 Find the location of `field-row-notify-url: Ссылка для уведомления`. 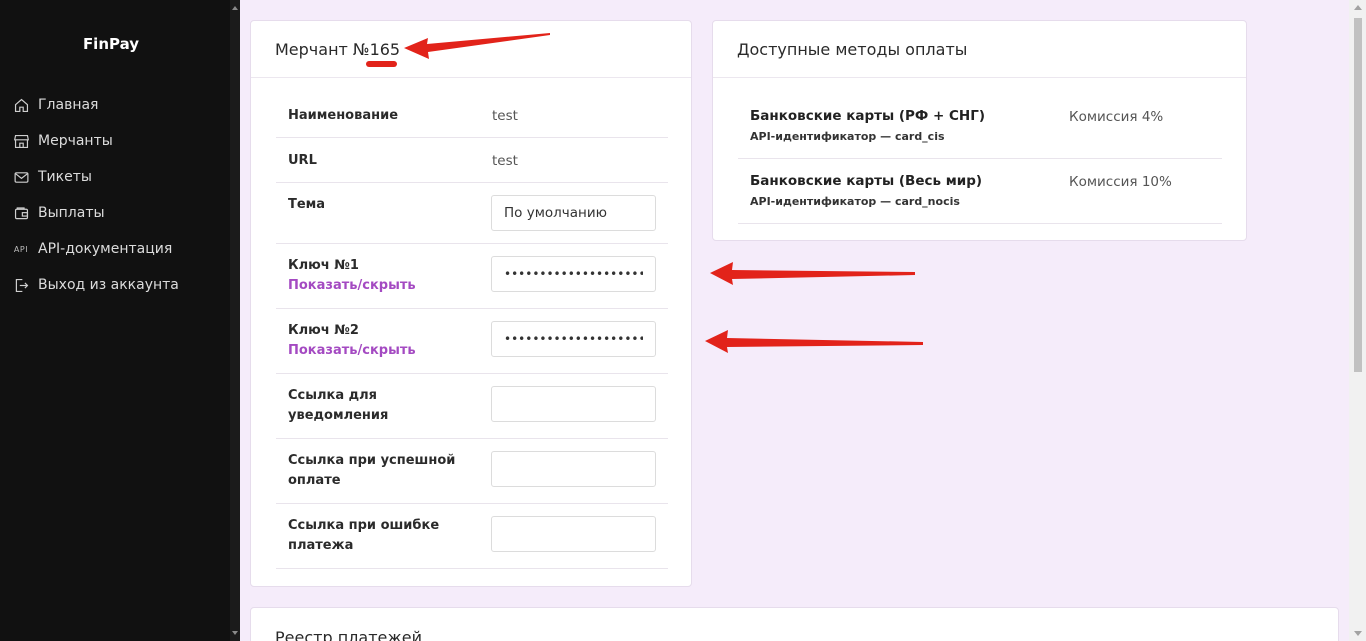

field-row-notify-url: Ссылка для уведомления is located at coordinates (472, 406).